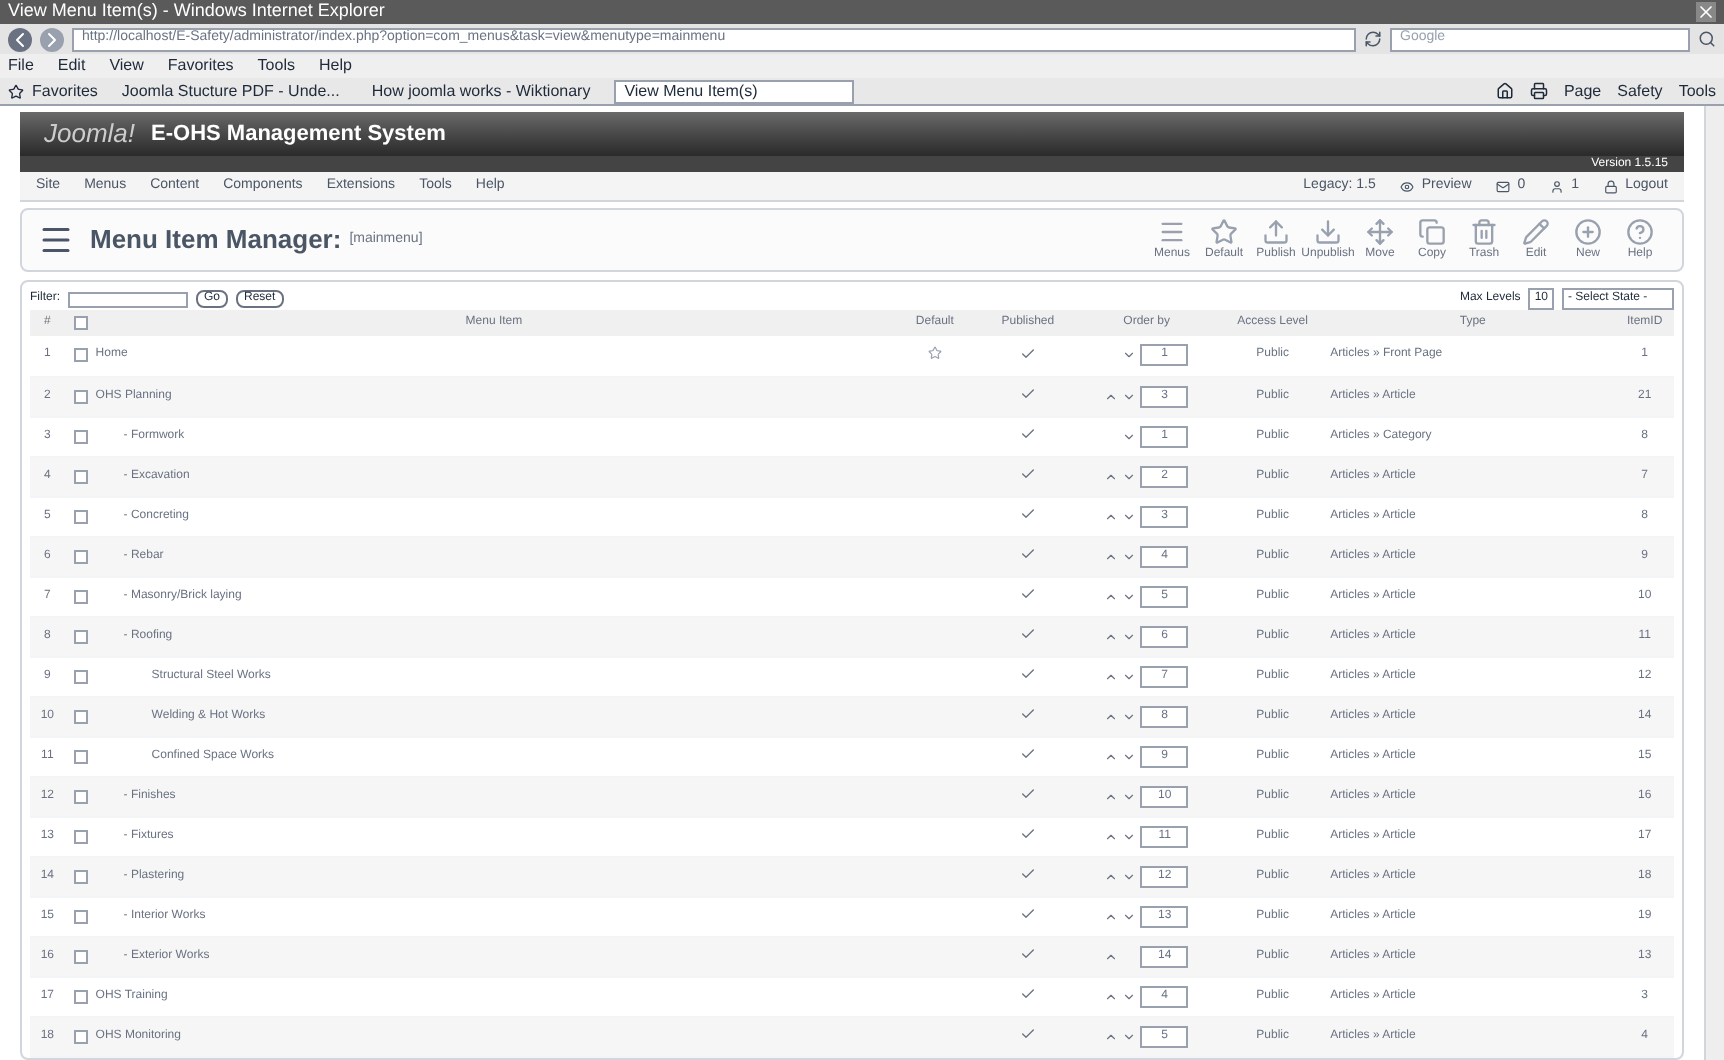 The height and width of the screenshot is (1060, 1724). What do you see at coordinates (1502, 186) in the screenshot?
I see `mail-icon` at bounding box center [1502, 186].